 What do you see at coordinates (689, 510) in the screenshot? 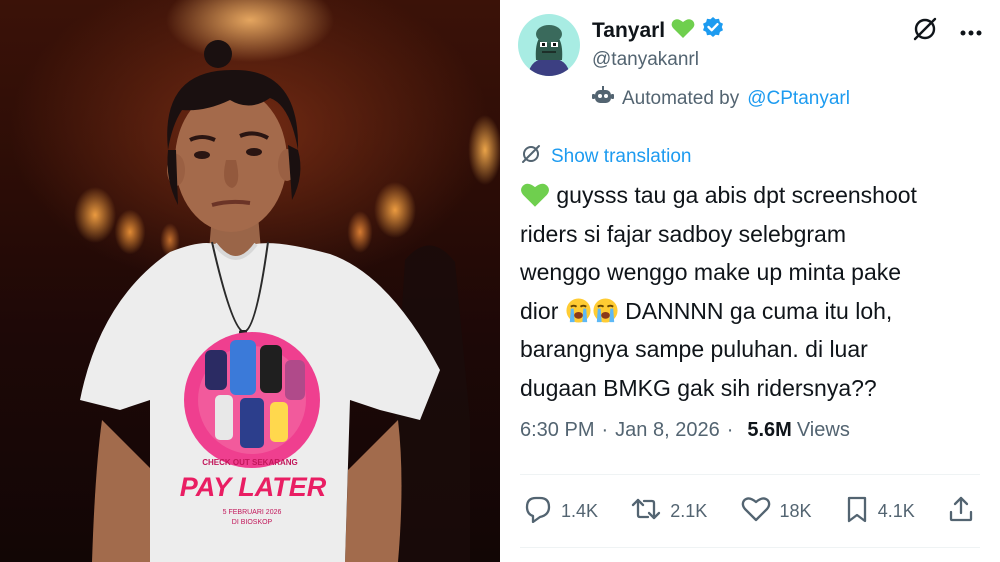
I see `repost-count: 2.1K` at bounding box center [689, 510].